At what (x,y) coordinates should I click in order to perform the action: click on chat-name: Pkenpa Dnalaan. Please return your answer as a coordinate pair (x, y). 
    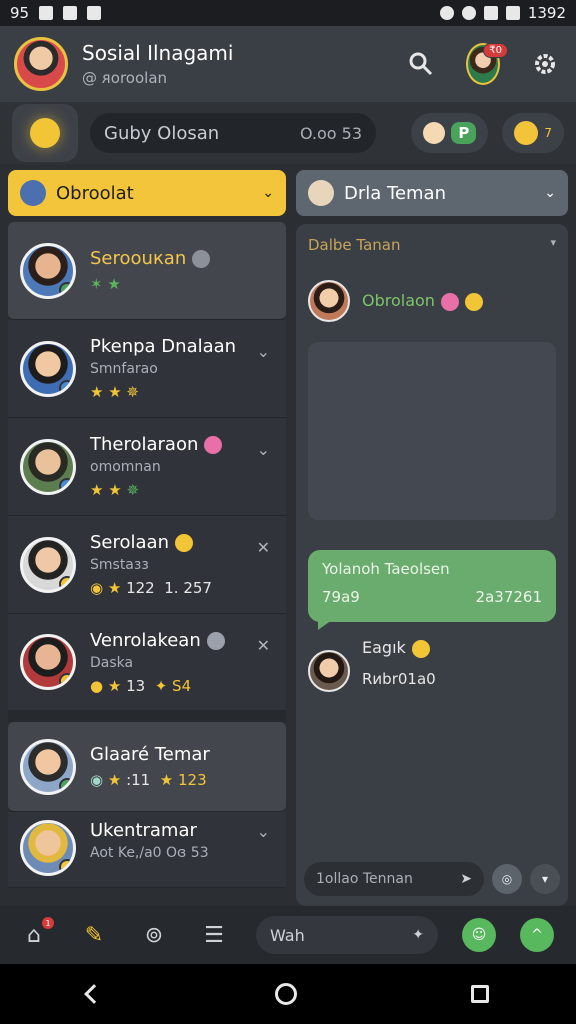
    Looking at the image, I should click on (163, 346).